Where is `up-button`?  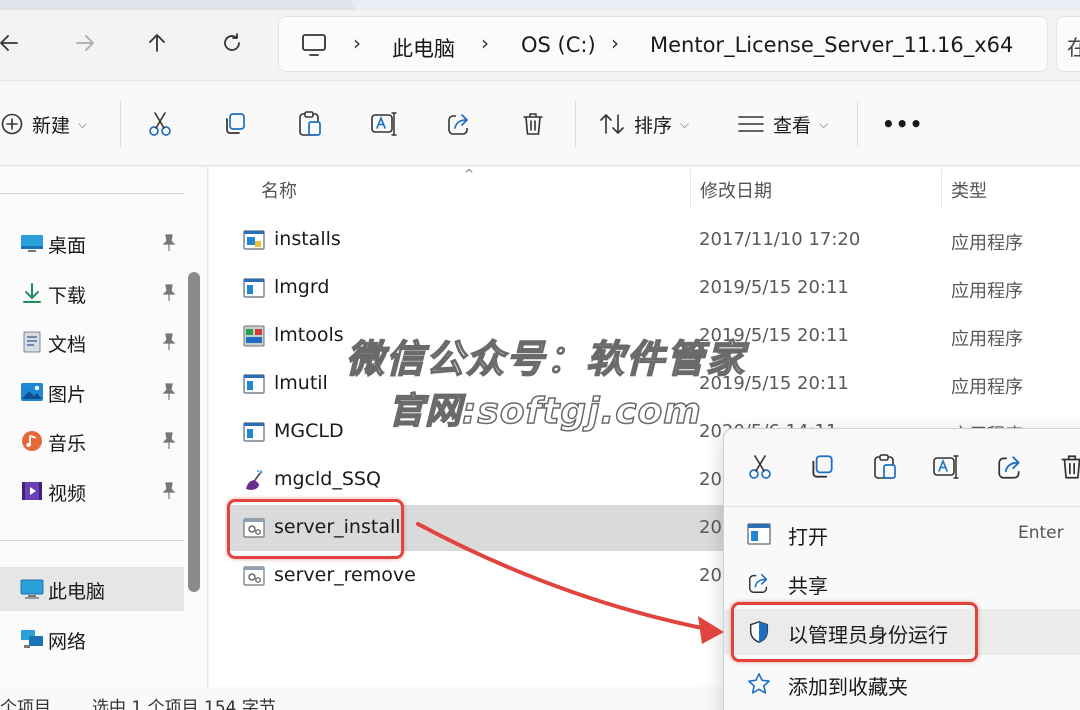
up-button is located at coordinates (157, 43).